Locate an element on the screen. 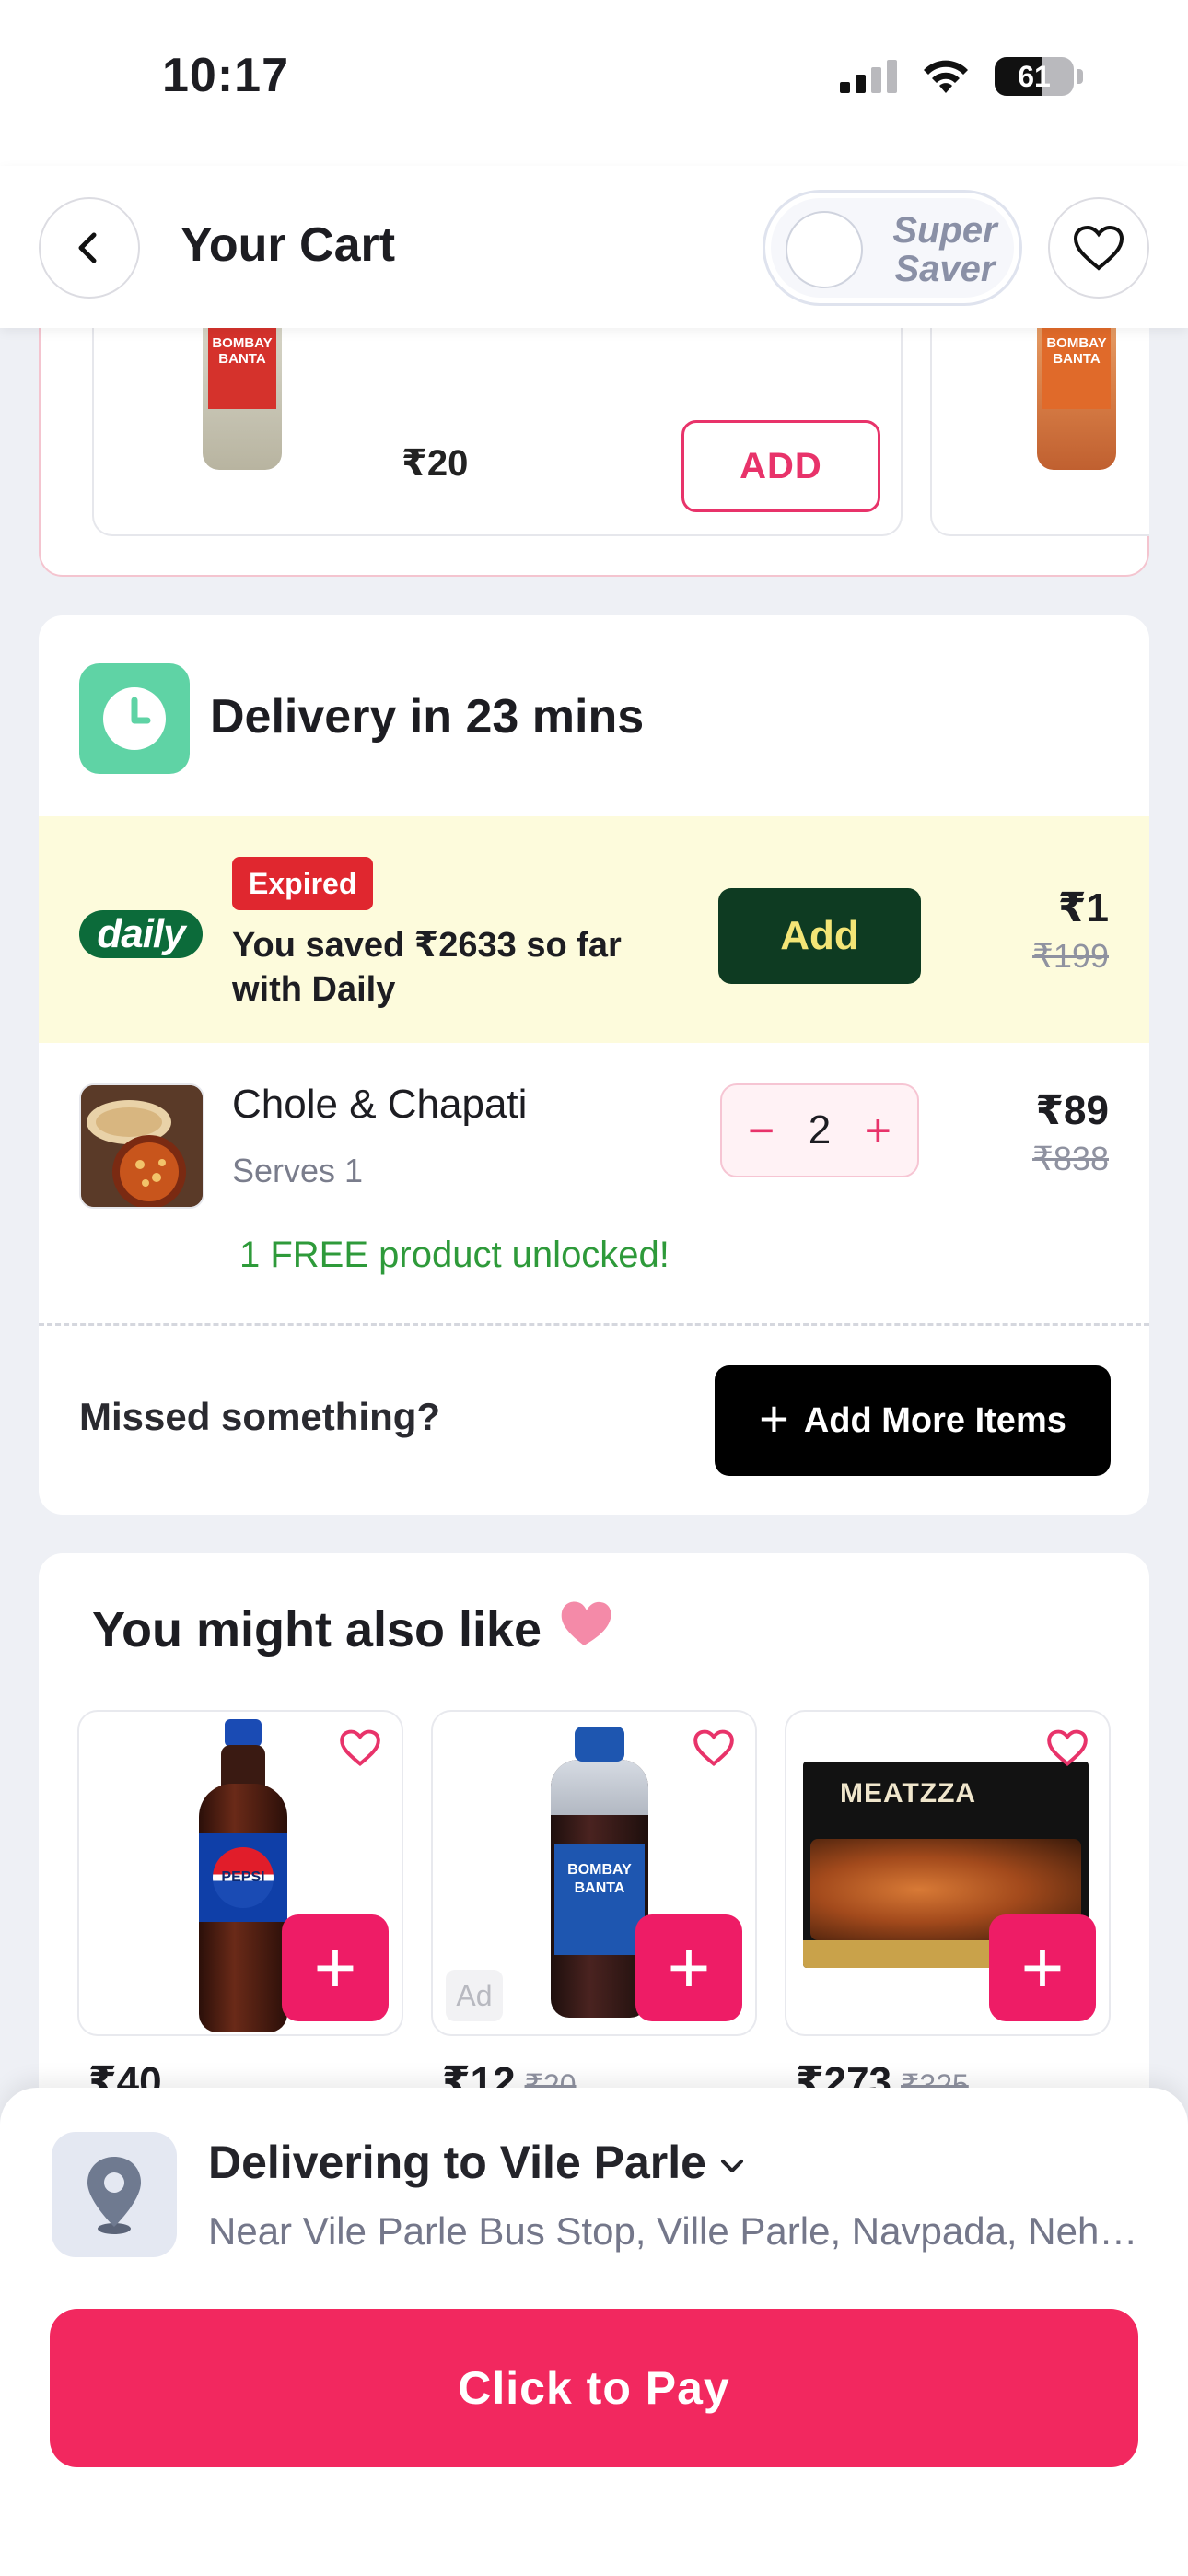  product-card: BOMBAY BANTA Ad + is located at coordinates (594, 1873).